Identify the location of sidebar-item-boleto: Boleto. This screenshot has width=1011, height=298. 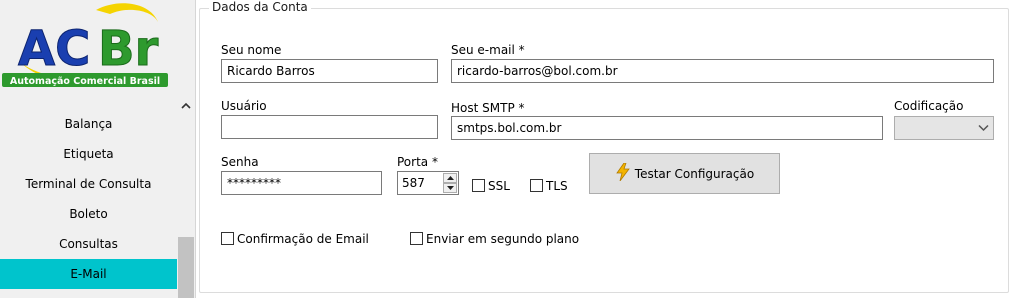
(88, 214).